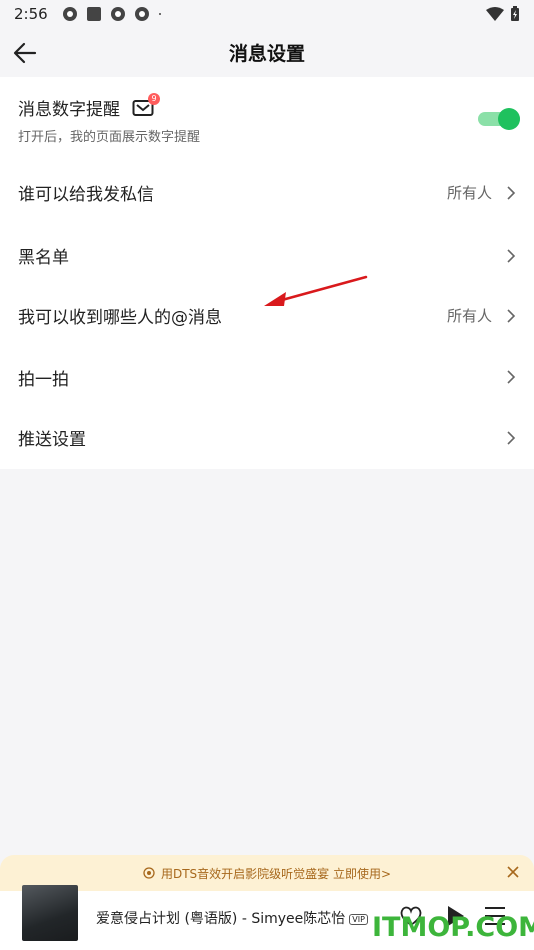  What do you see at coordinates (267, 377) in the screenshot?
I see `setting-row-pat: 拍一拍` at bounding box center [267, 377].